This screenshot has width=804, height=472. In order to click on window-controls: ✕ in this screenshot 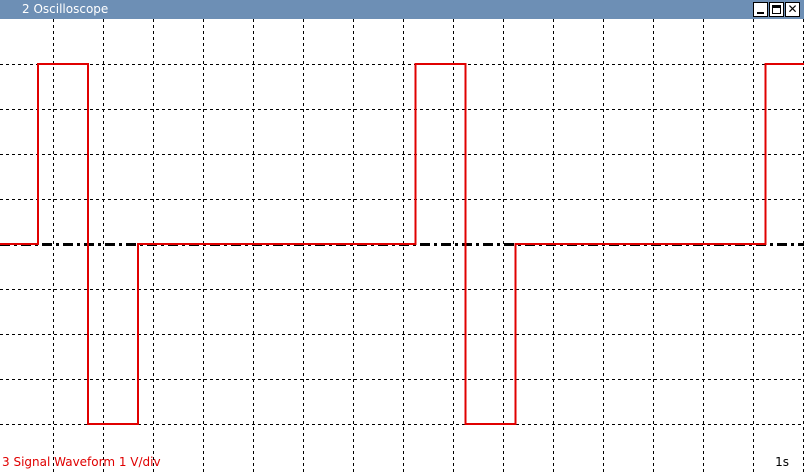, I will do `click(776, 9)`.